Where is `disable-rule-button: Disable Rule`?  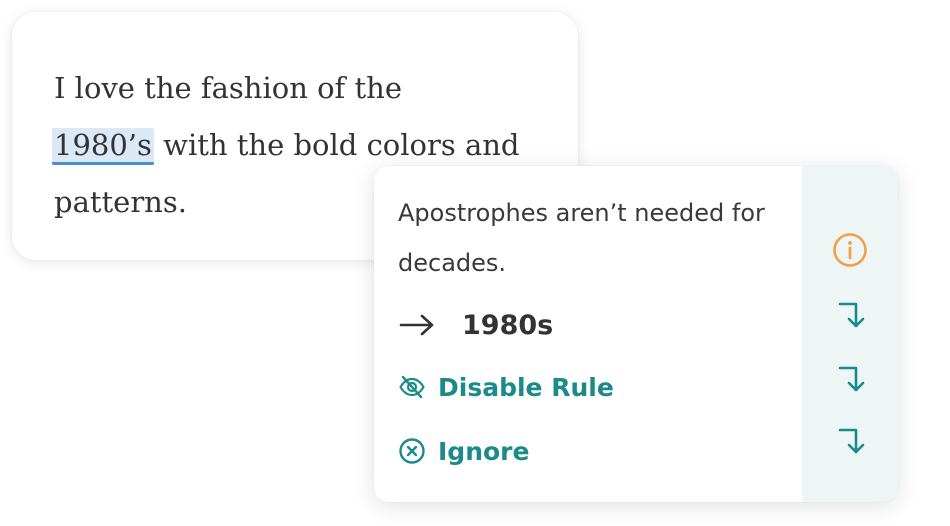 disable-rule-button: Disable Rule is located at coordinates (588, 387).